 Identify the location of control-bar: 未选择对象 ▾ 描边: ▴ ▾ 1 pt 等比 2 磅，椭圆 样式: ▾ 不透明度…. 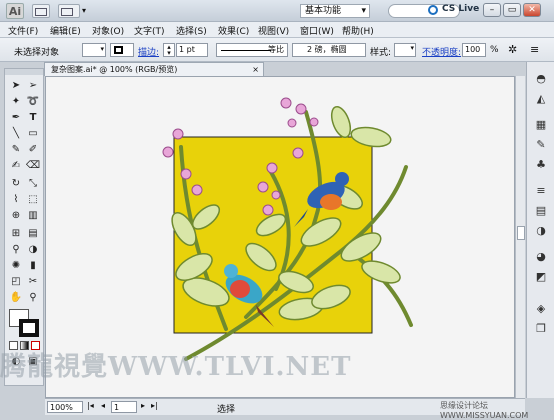
(277, 50).